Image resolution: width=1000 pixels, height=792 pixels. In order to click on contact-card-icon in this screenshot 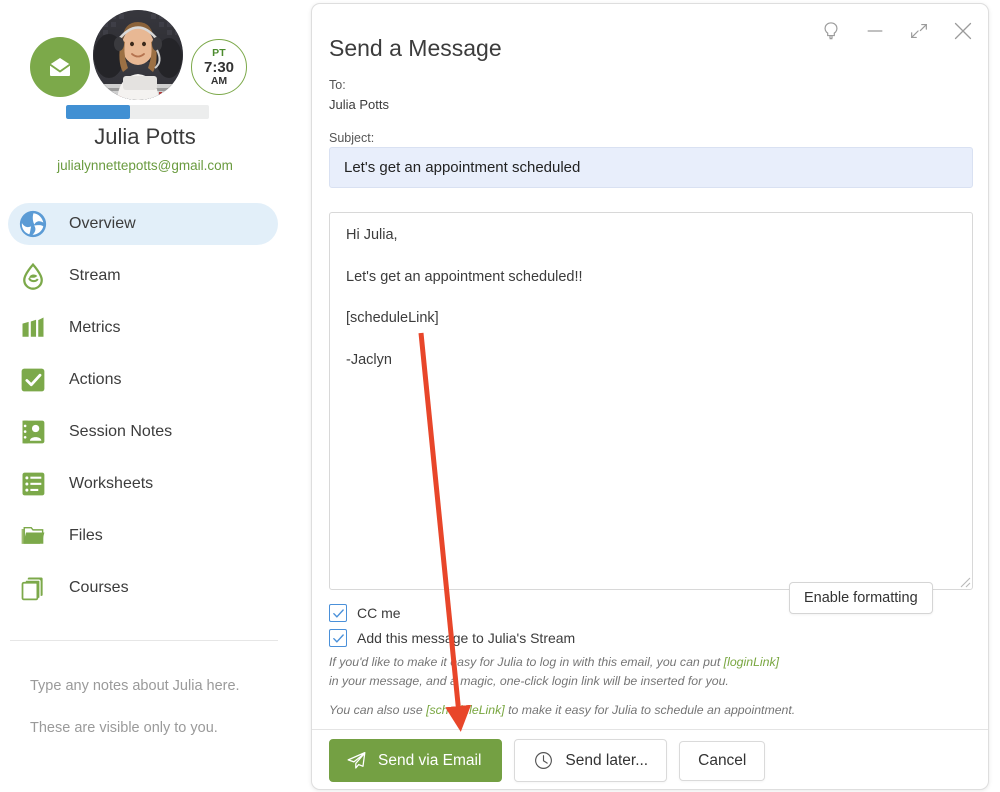, I will do `click(33, 432)`.